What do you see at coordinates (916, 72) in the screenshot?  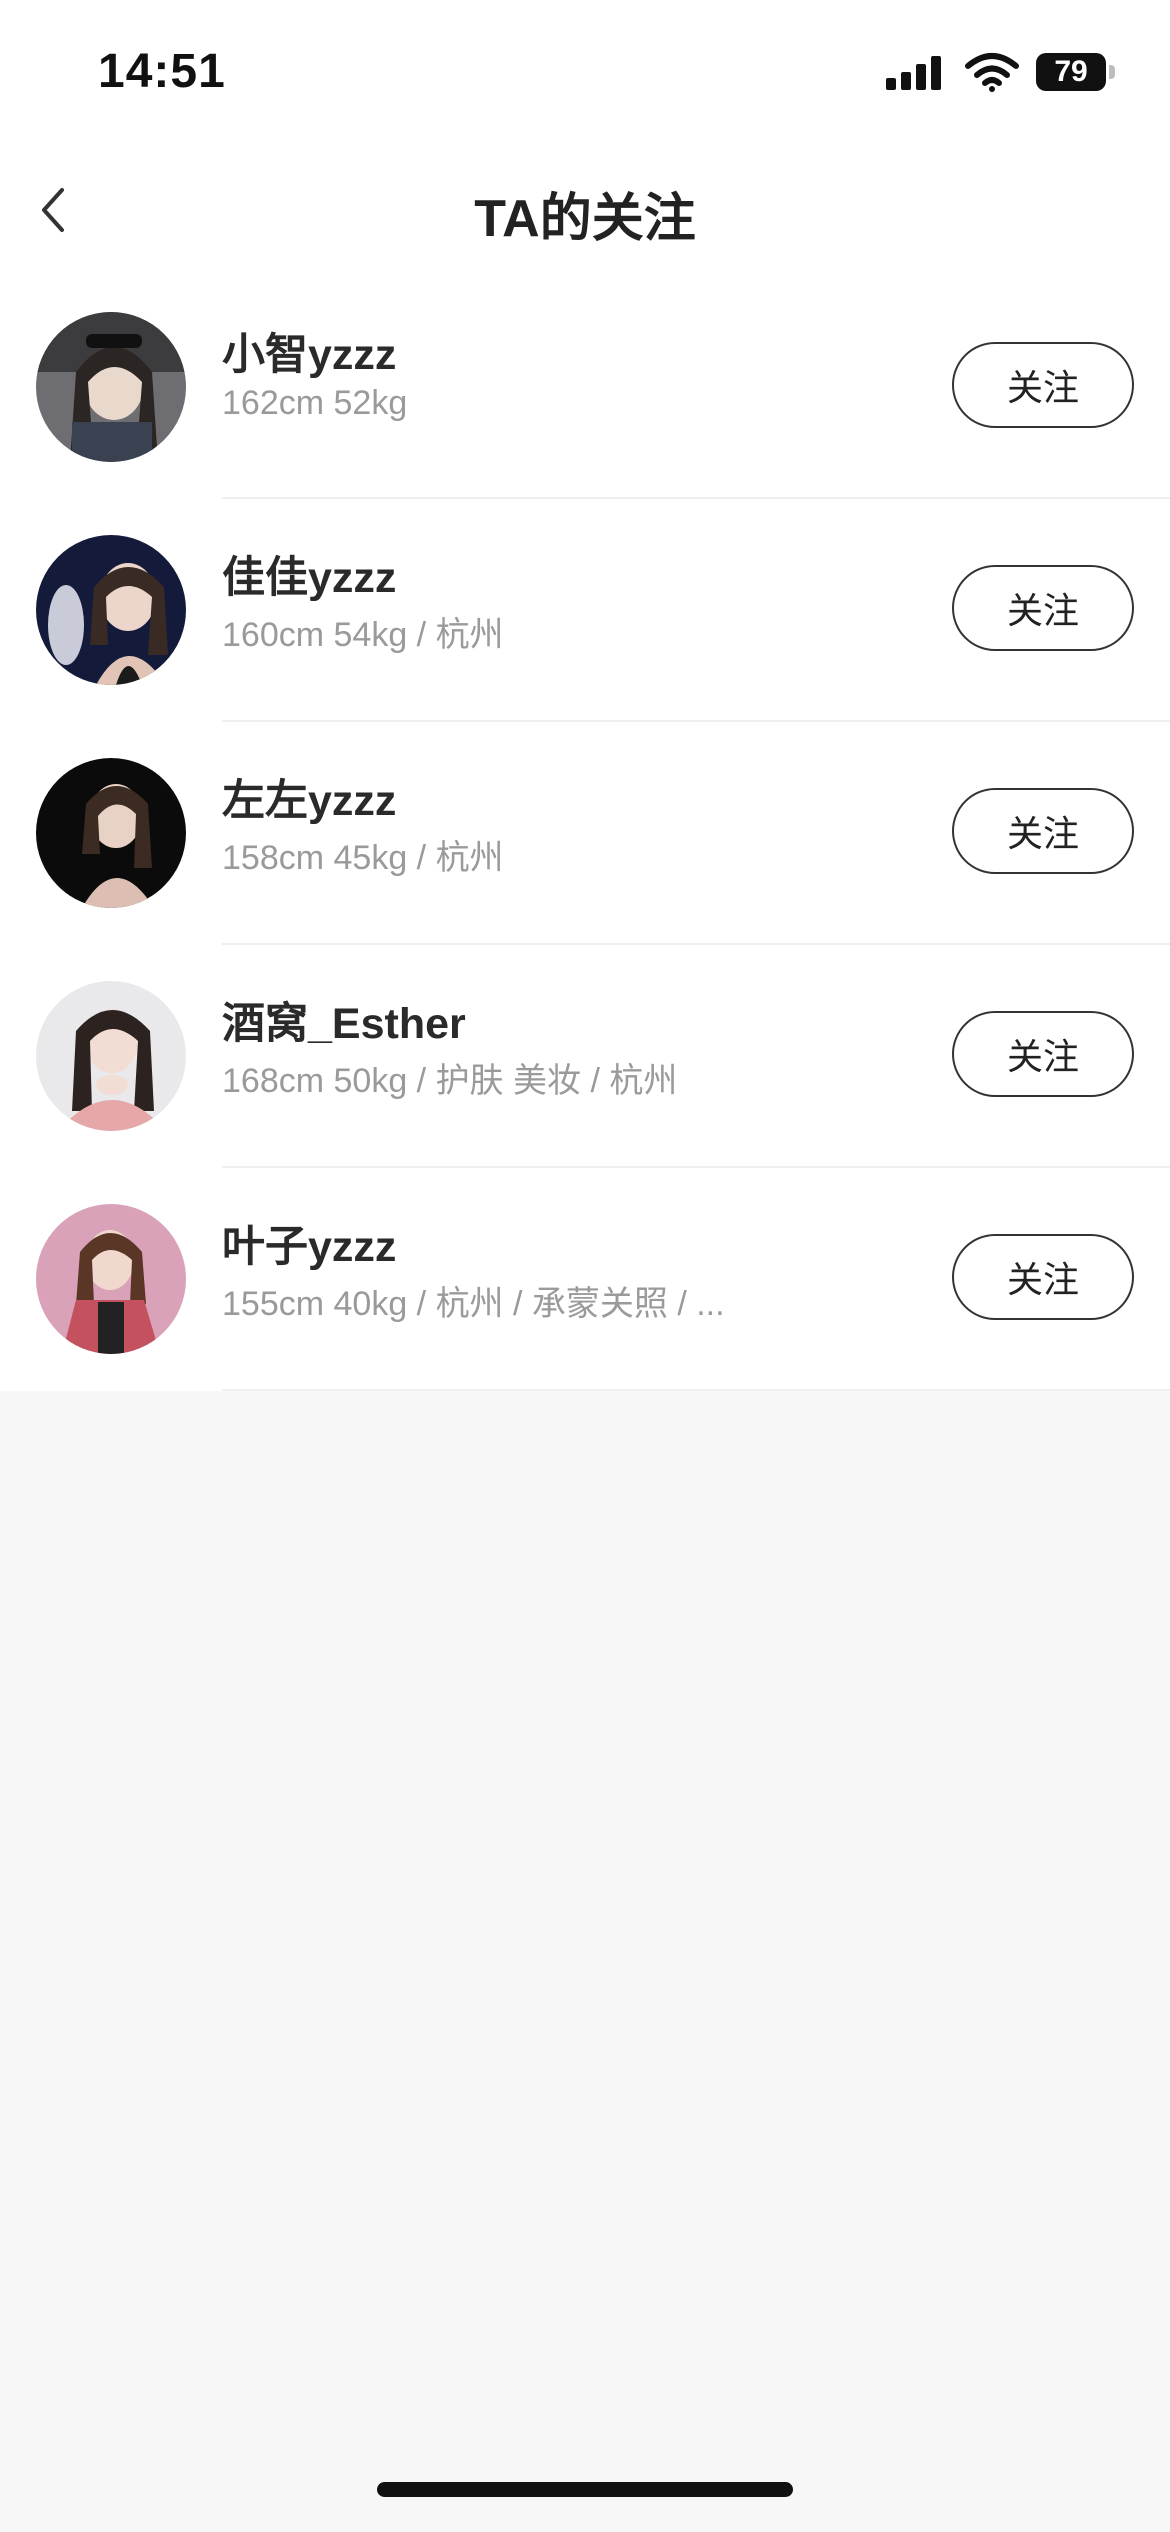 I see `signal-icon` at bounding box center [916, 72].